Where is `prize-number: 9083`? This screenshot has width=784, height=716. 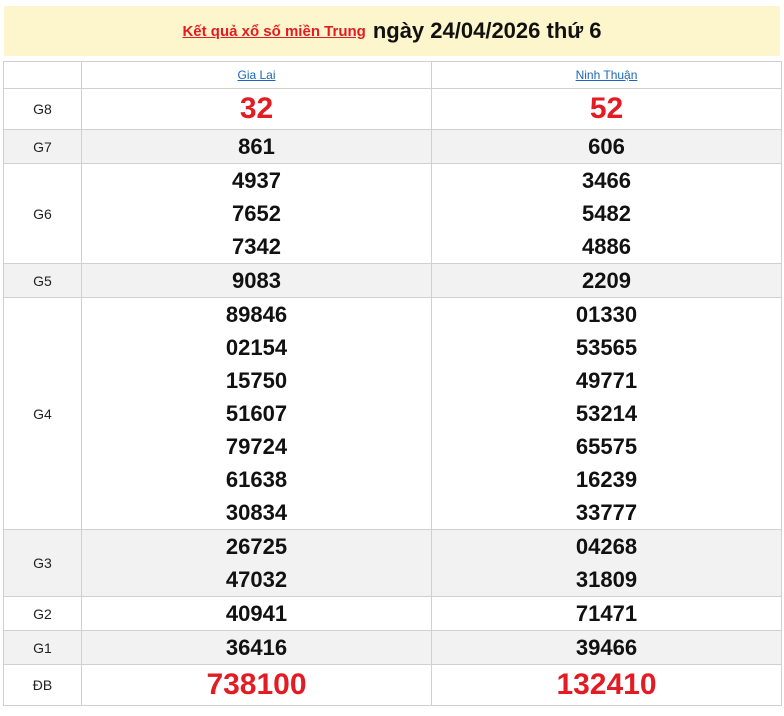
prize-number: 9083 is located at coordinates (256, 280).